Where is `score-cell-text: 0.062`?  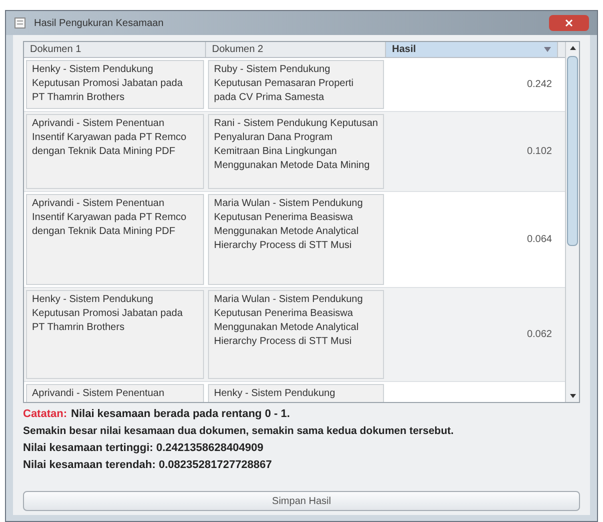
score-cell-text: 0.062 is located at coordinates (539, 335).